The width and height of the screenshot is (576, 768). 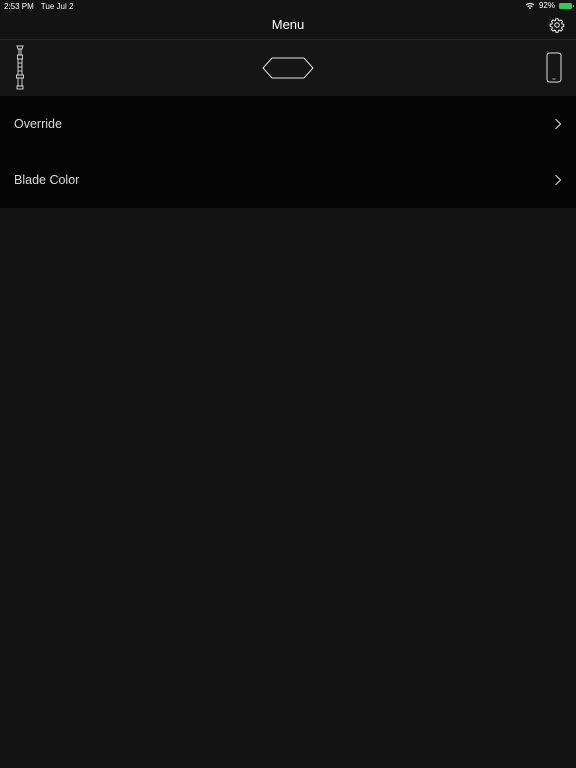 I want to click on status-right: 92%, so click(x=549, y=5).